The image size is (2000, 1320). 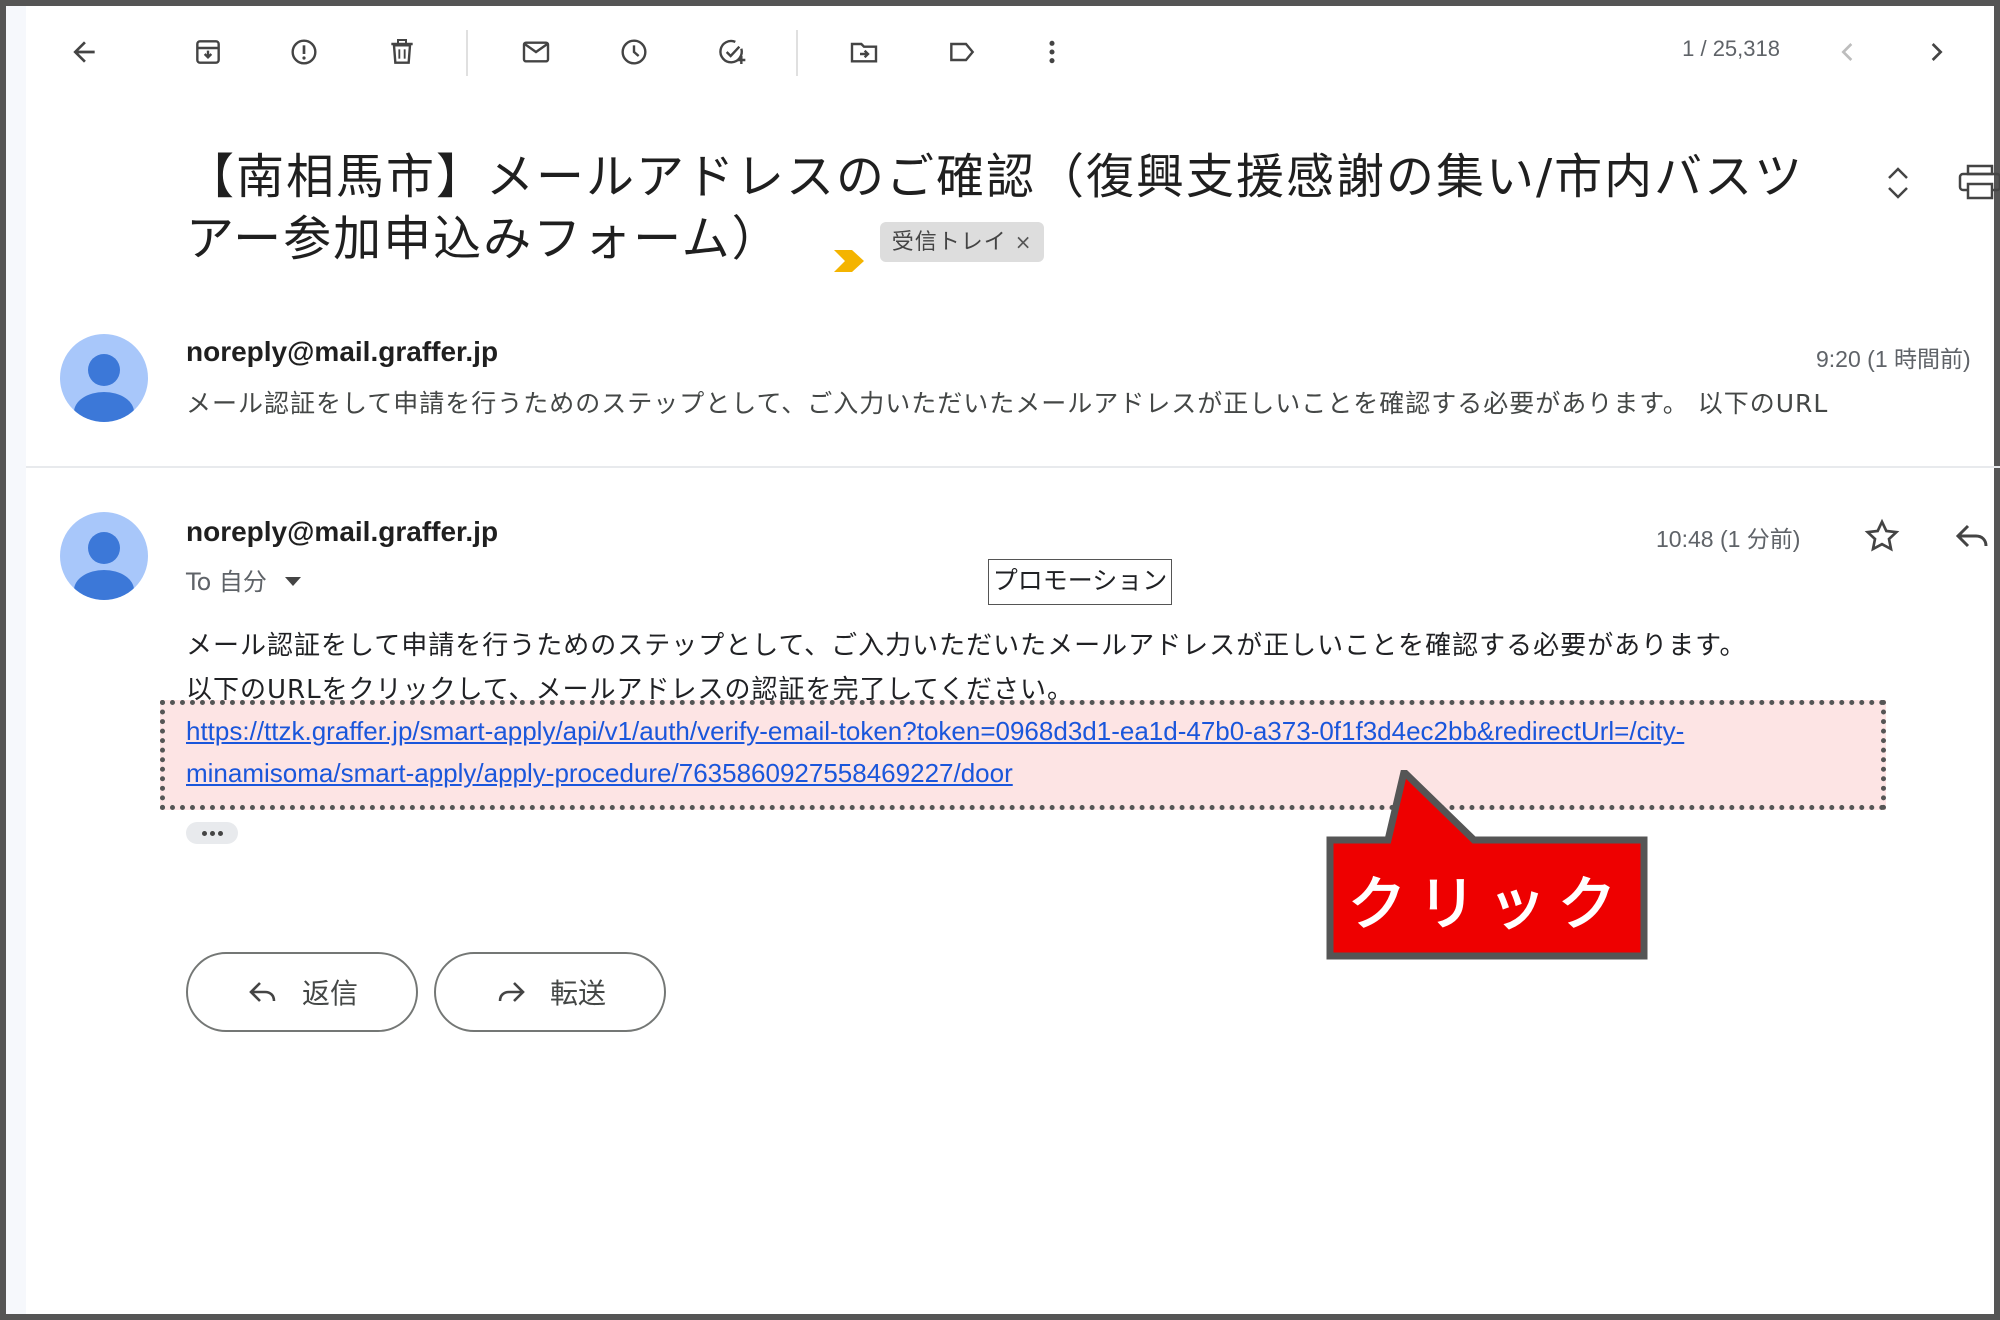 What do you see at coordinates (1936, 52) in the screenshot?
I see `older-chevron-right-icon` at bounding box center [1936, 52].